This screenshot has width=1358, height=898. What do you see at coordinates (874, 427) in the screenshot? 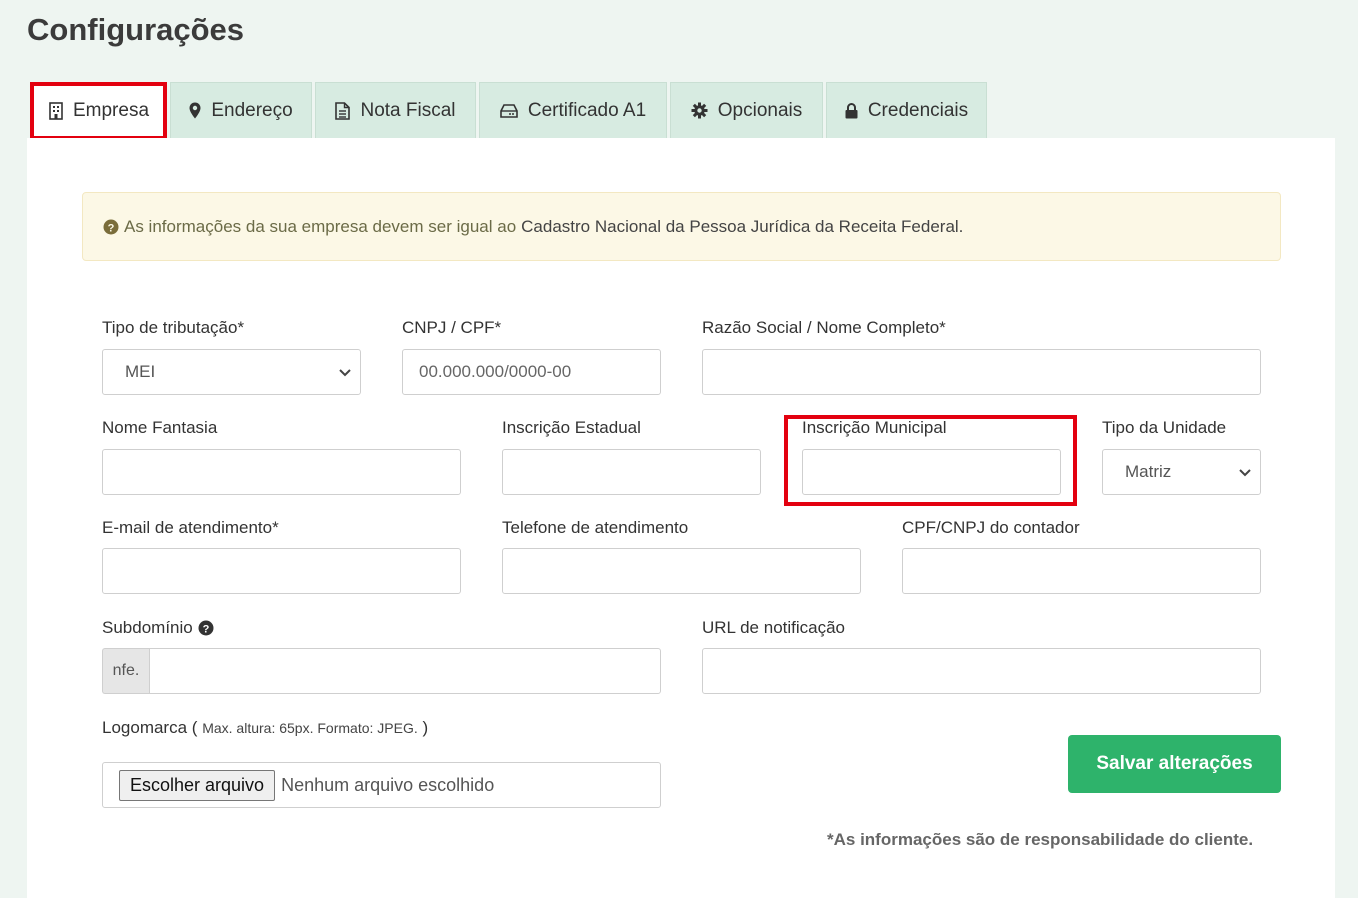
I see `inscricao-municipal-label: Inscrição Municipal` at bounding box center [874, 427].